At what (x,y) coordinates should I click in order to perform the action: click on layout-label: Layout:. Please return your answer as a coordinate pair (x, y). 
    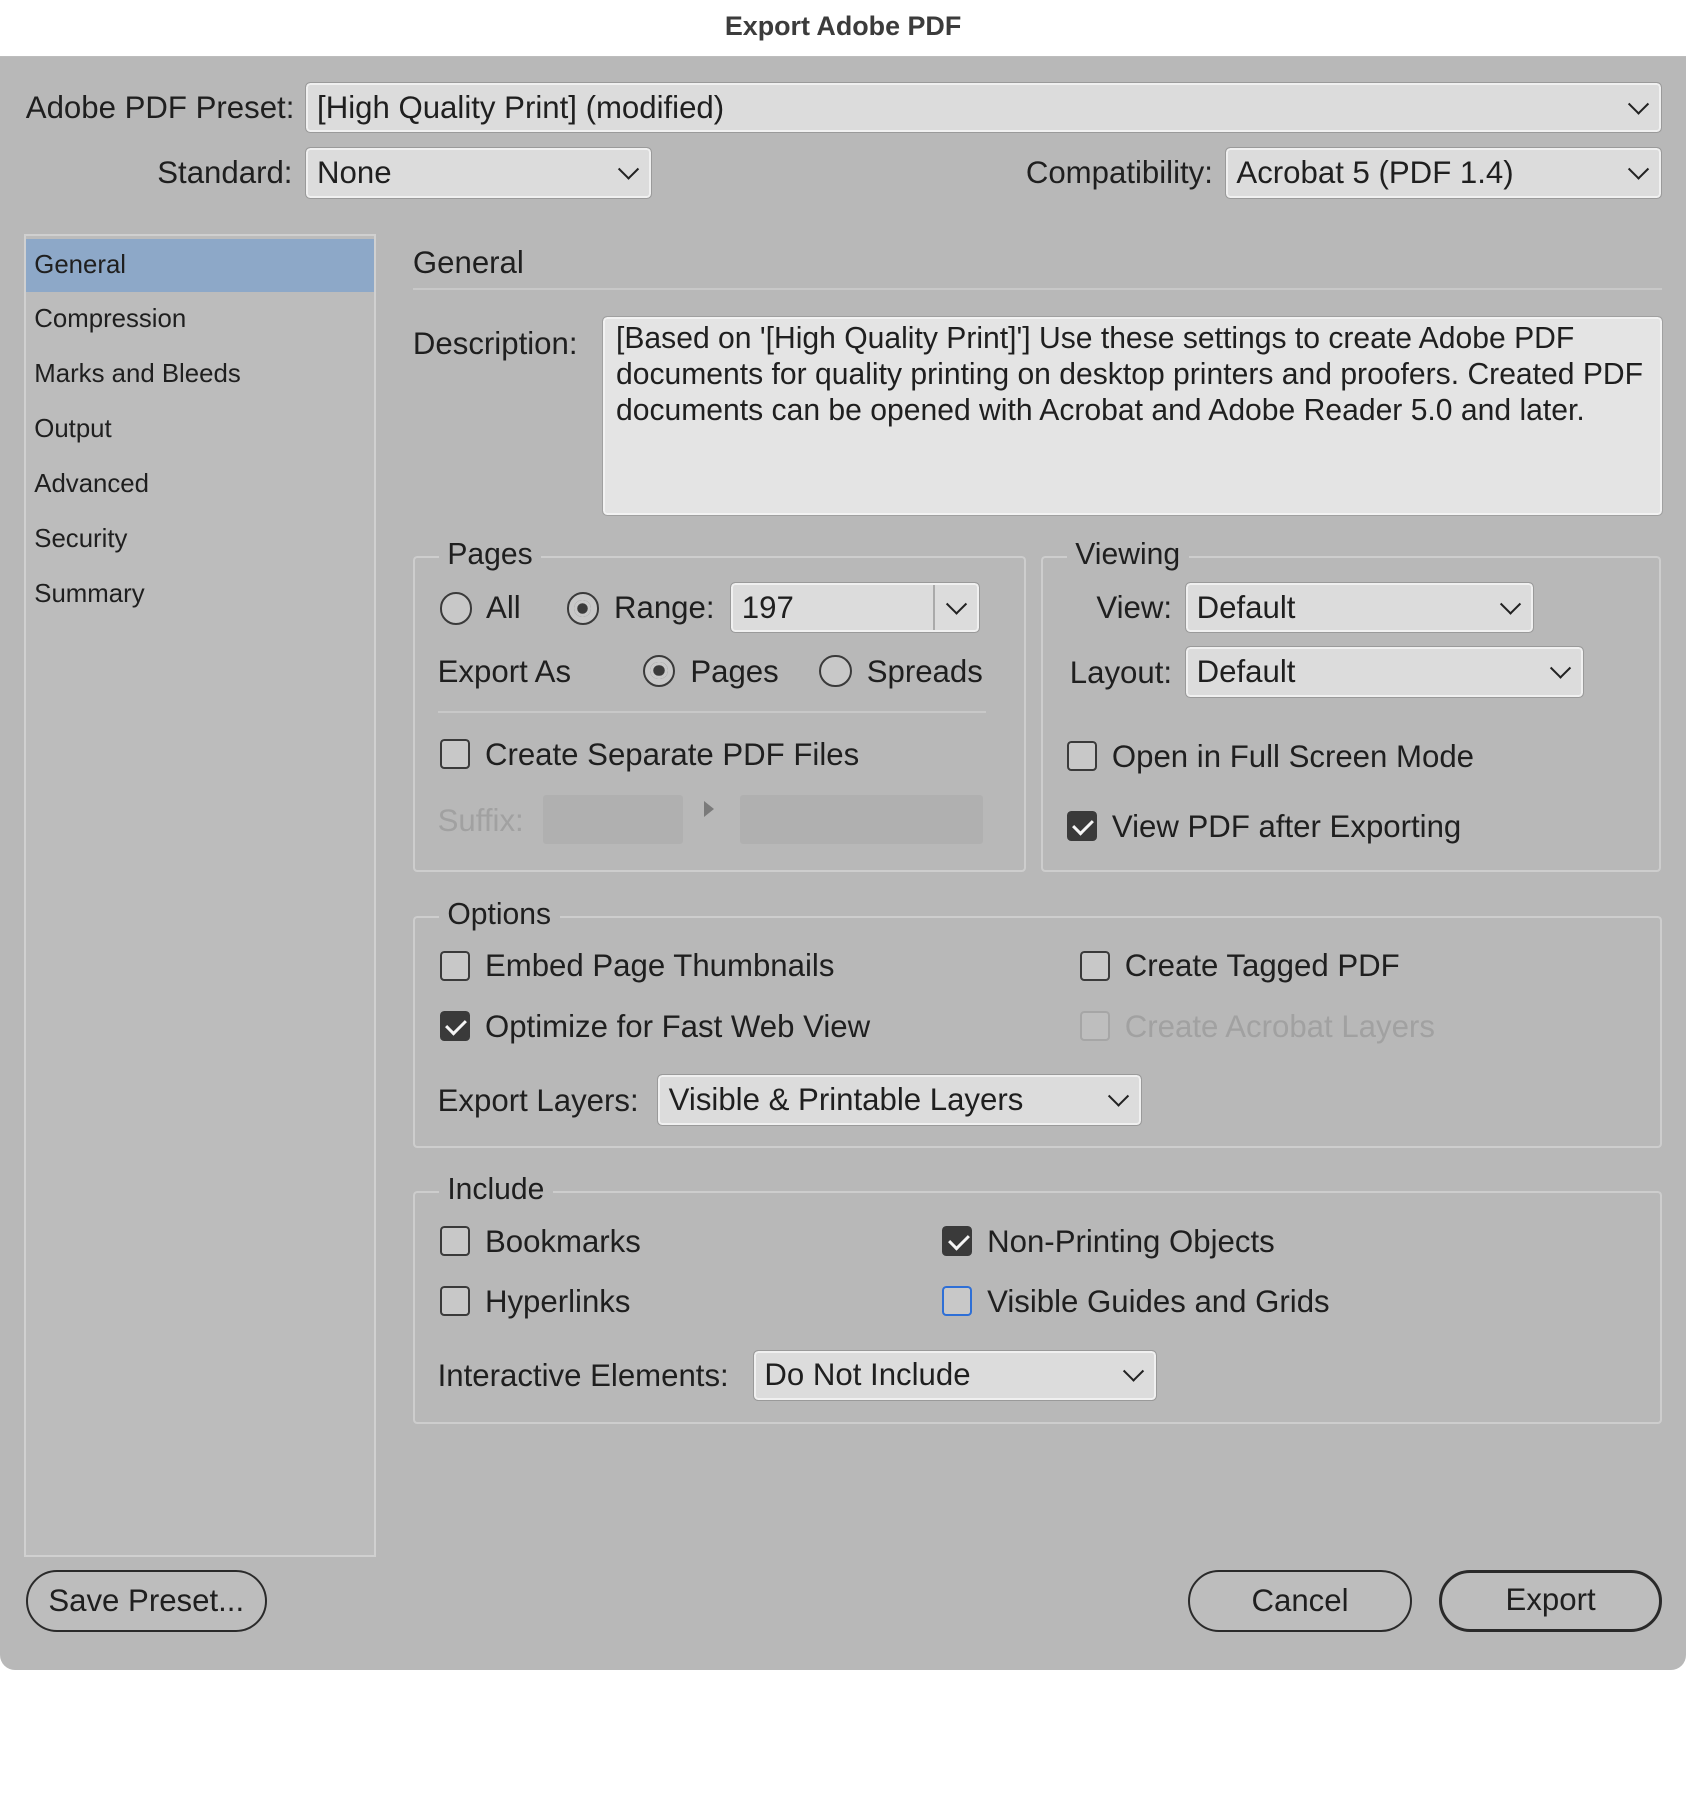
    Looking at the image, I should click on (1121, 672).